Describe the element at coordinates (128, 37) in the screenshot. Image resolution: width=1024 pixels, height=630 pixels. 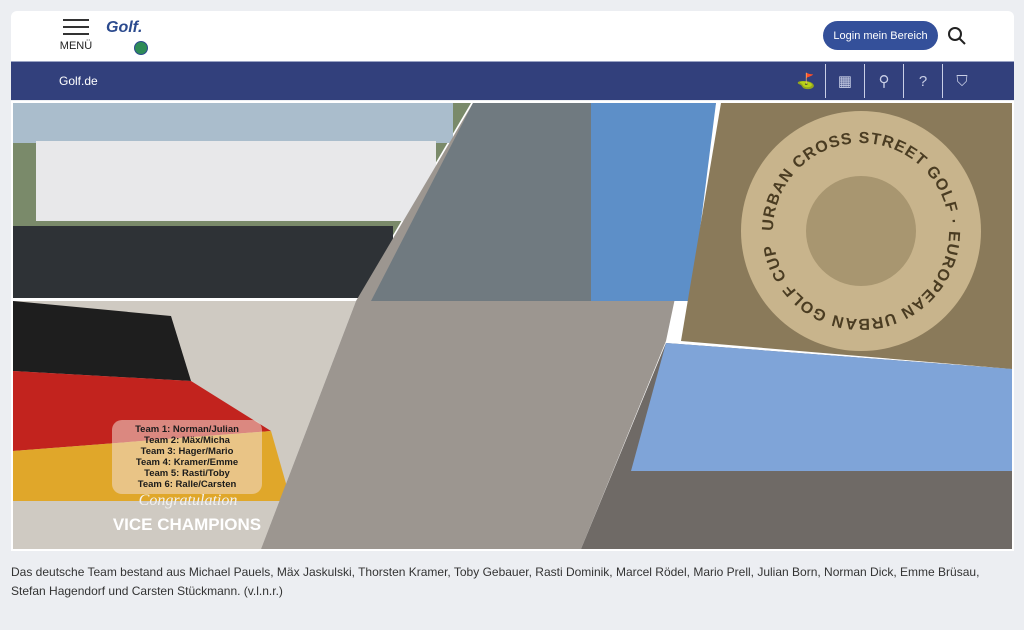
I see `golf-de-logo: Golf.` at that location.